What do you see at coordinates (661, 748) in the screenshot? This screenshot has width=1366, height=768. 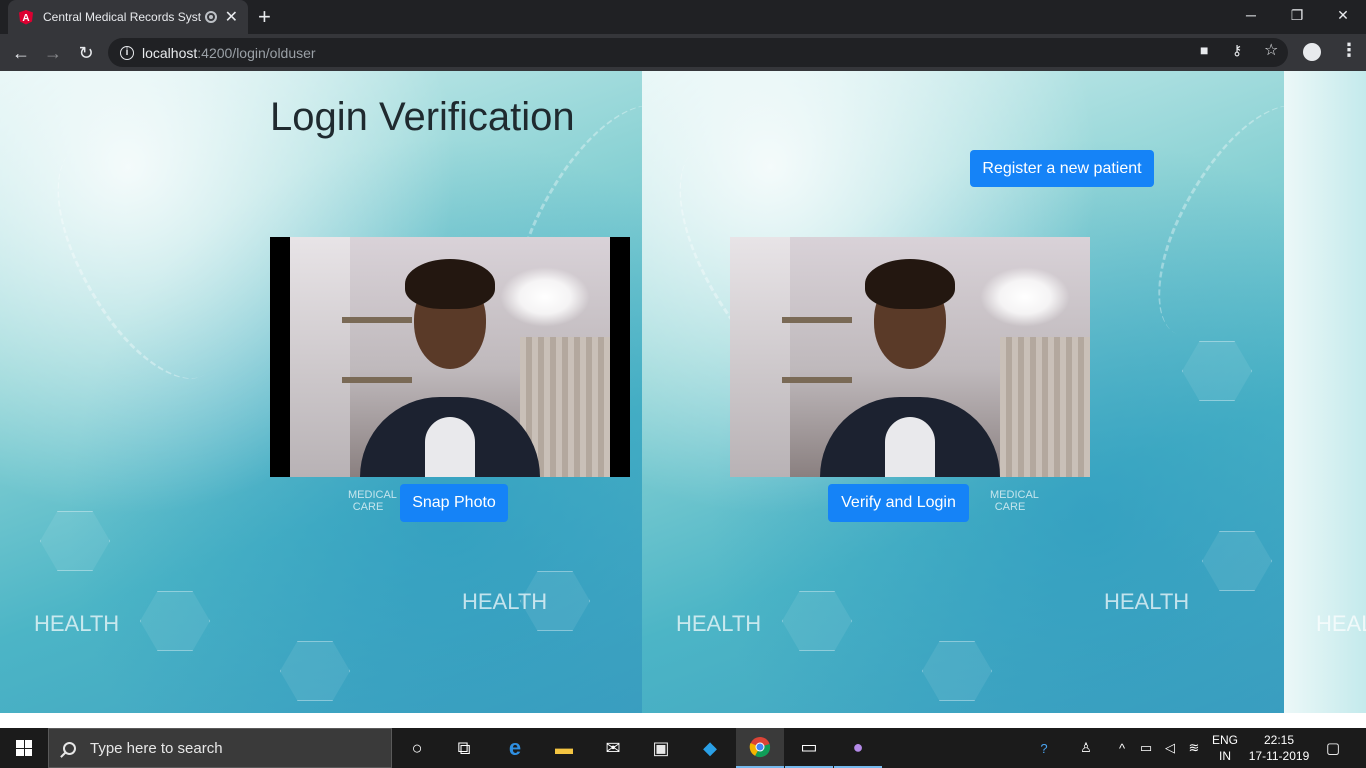 I see `store-icon: ▣` at bounding box center [661, 748].